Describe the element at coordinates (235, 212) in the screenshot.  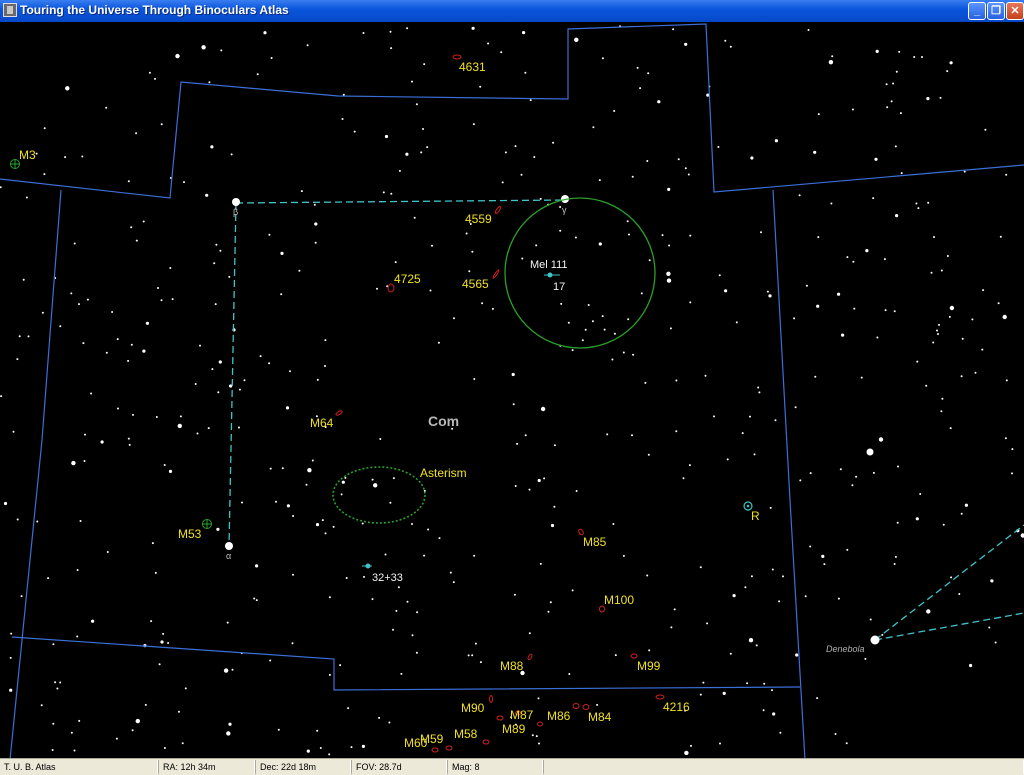
I see `label-beta: β` at that location.